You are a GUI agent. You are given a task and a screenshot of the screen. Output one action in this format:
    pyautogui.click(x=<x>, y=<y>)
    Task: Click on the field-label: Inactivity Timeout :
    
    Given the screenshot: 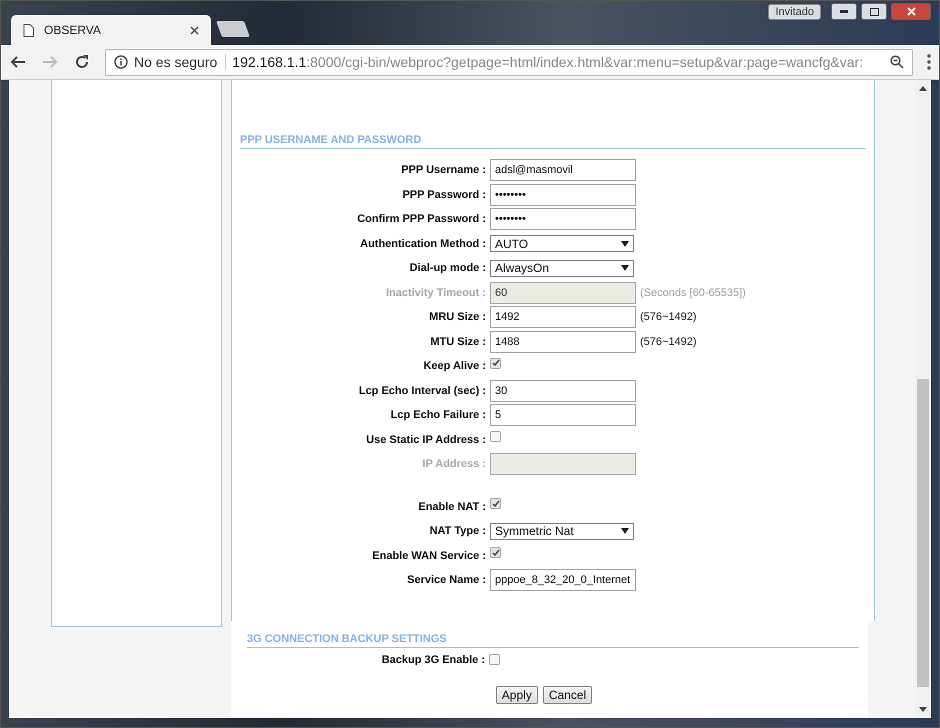 What is the action you would take?
    pyautogui.click(x=435, y=292)
    